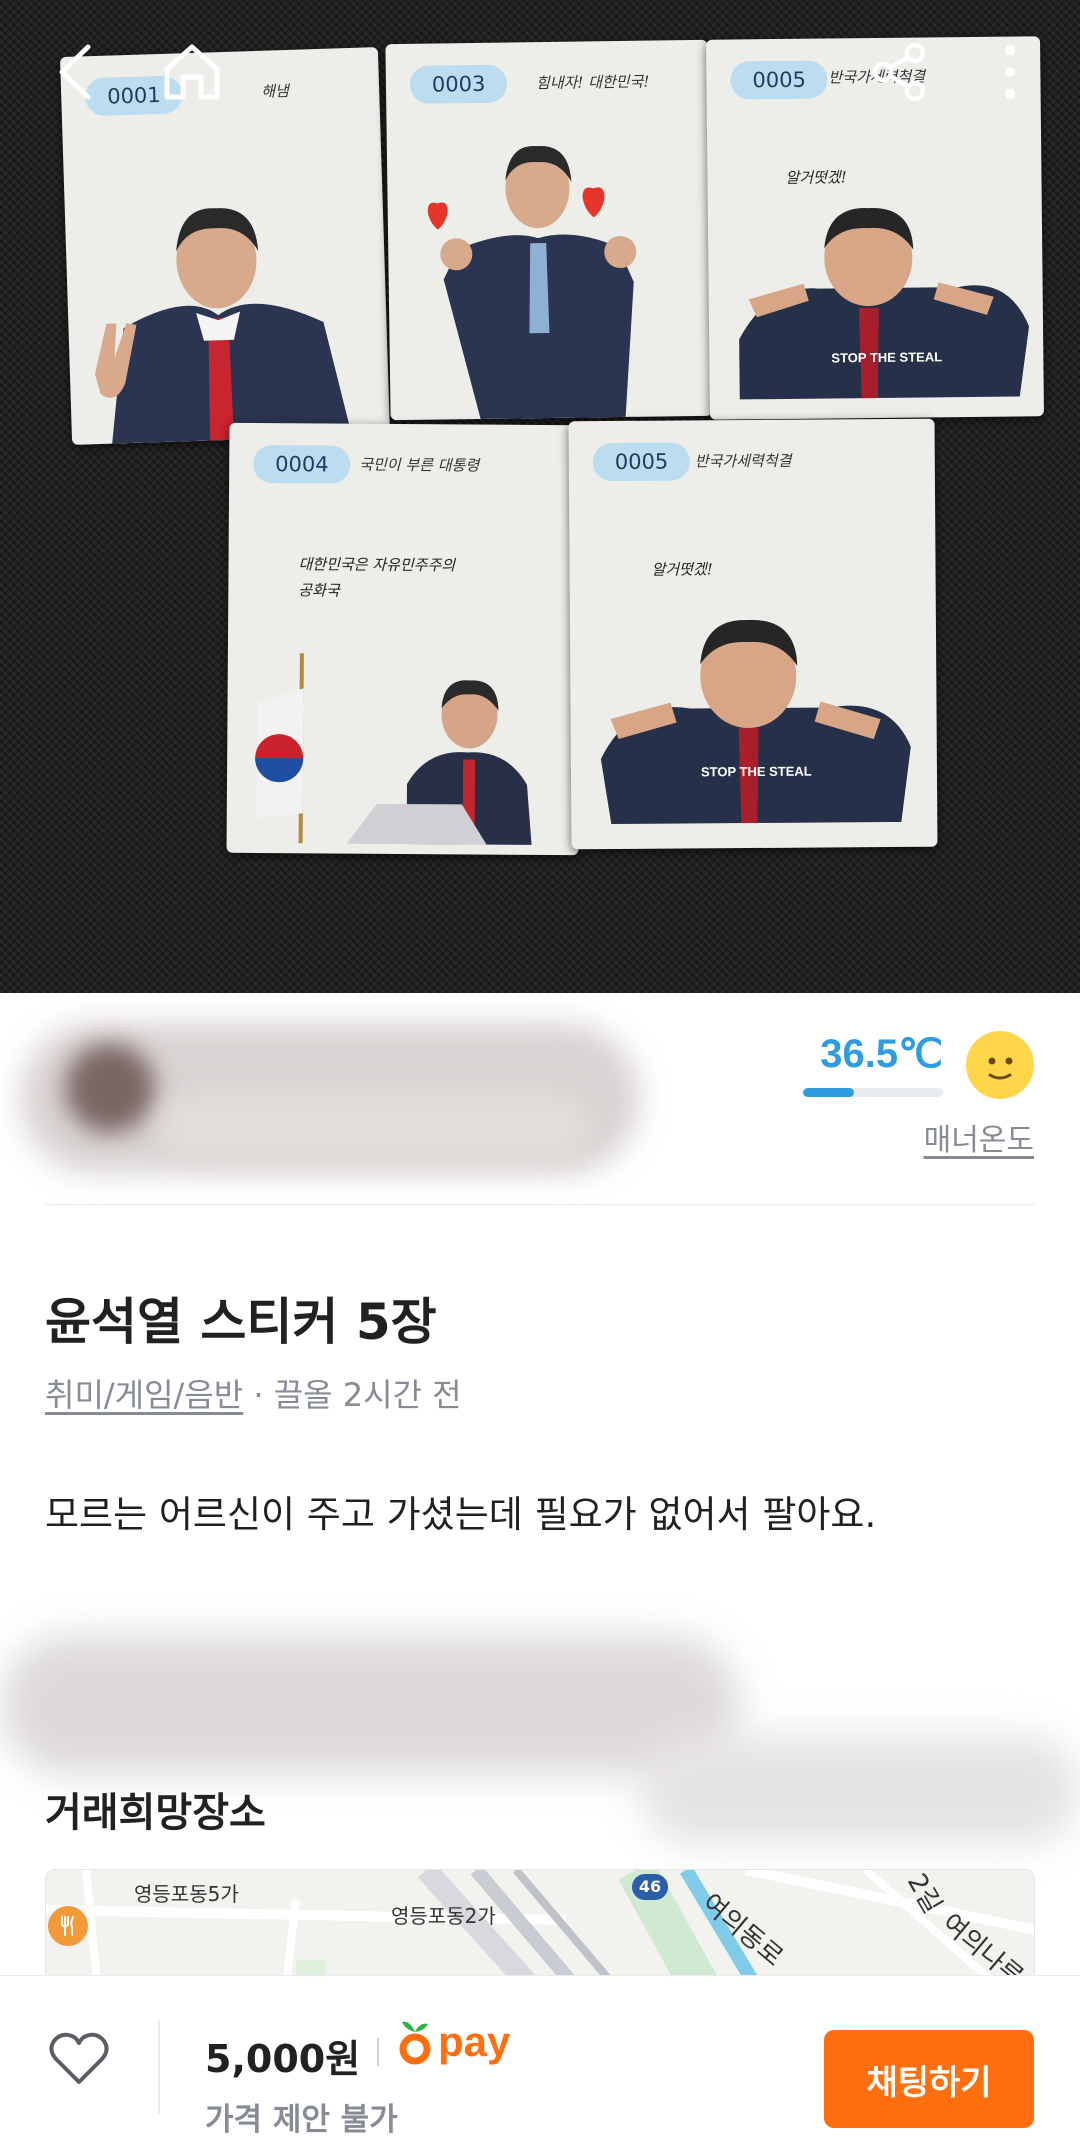 The image size is (1080, 2146). What do you see at coordinates (873, 1092) in the screenshot?
I see `manner-temperature-bar` at bounding box center [873, 1092].